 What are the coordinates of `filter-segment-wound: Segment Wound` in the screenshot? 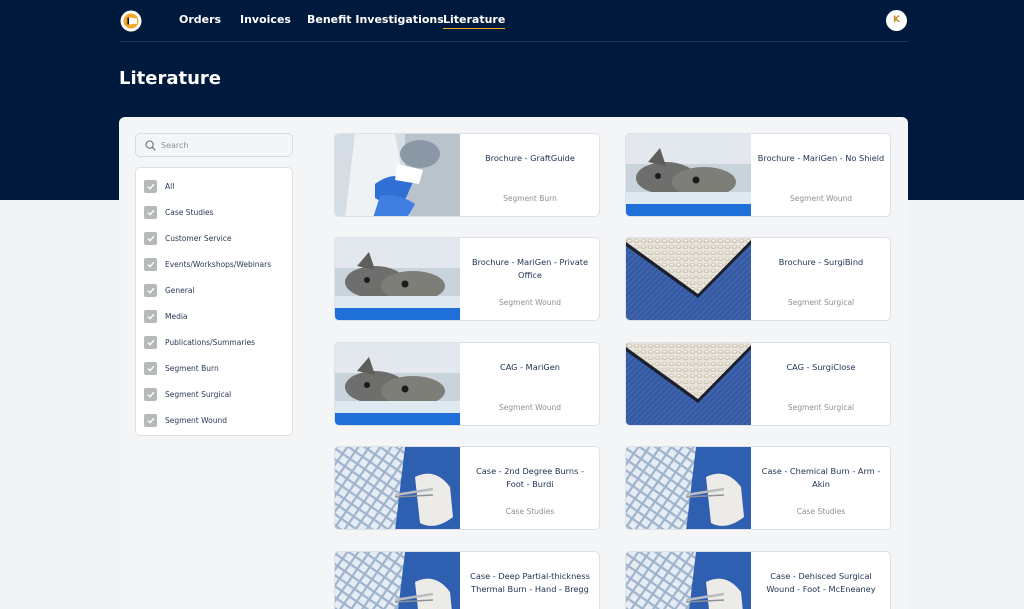 It's located at (185, 420).